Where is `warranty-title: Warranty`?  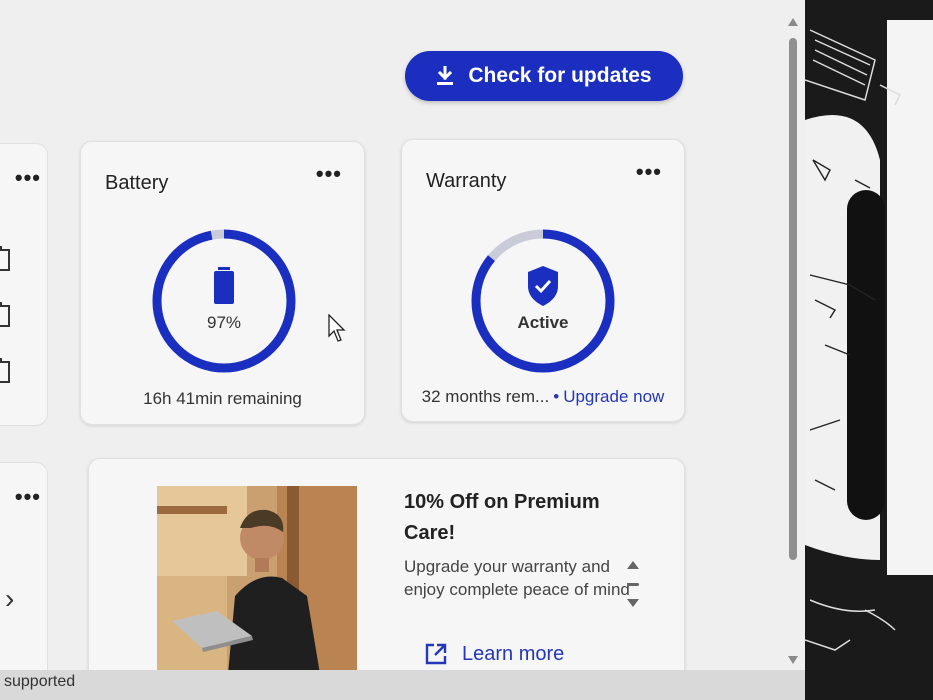 warranty-title: Warranty is located at coordinates (466, 181).